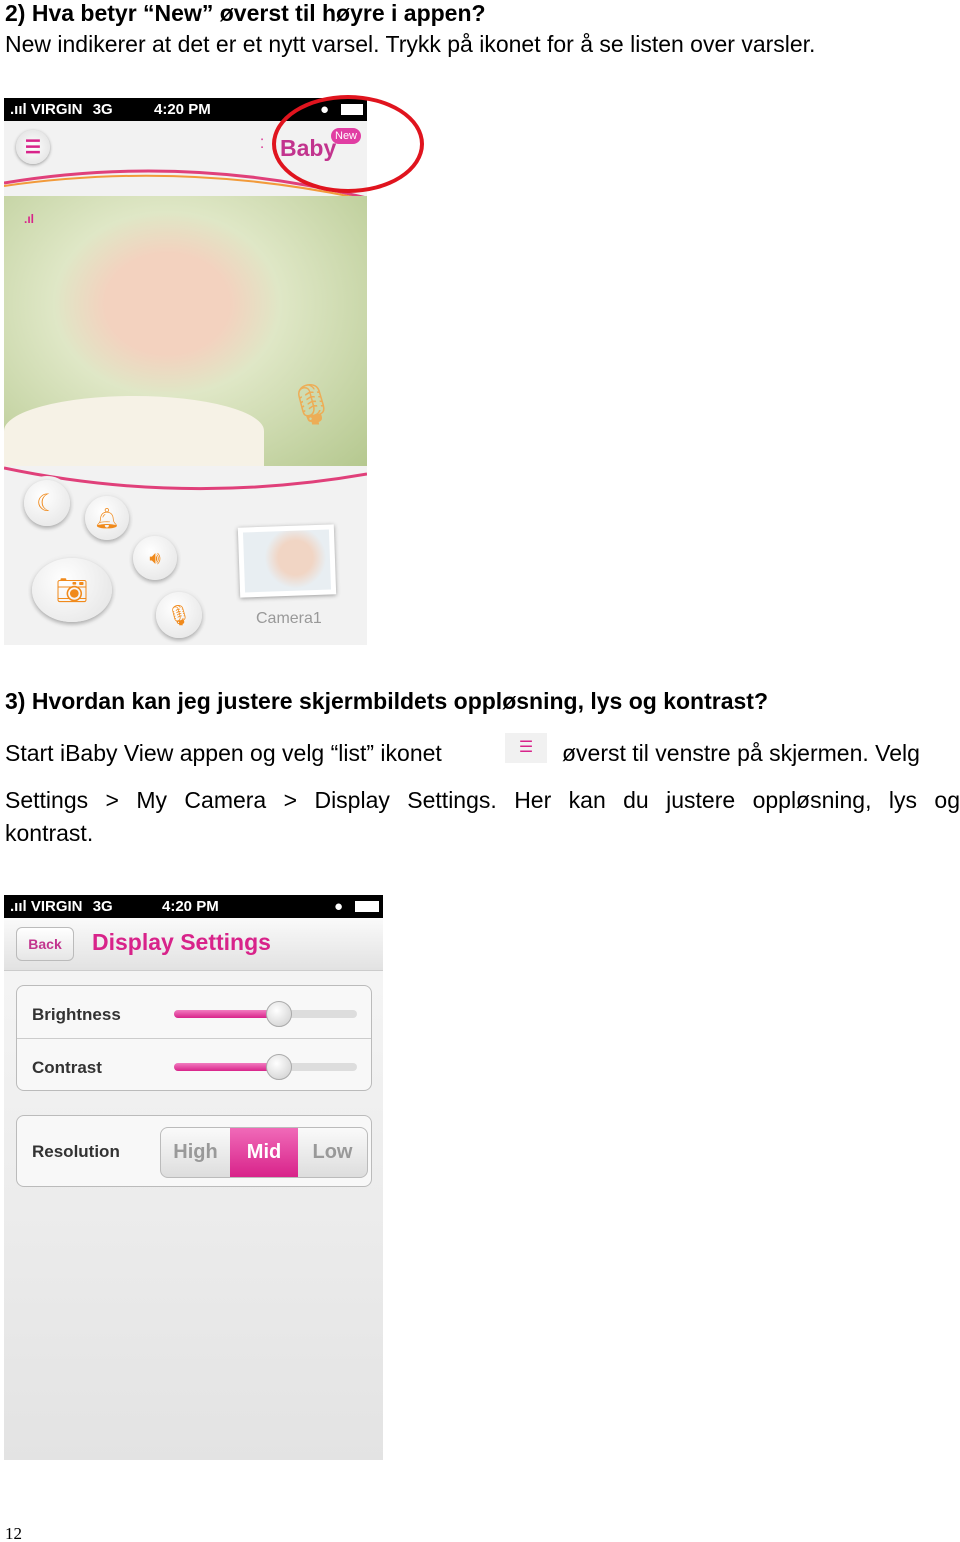  What do you see at coordinates (76, 1151) in the screenshot?
I see `resolution-label: Resolution` at bounding box center [76, 1151].